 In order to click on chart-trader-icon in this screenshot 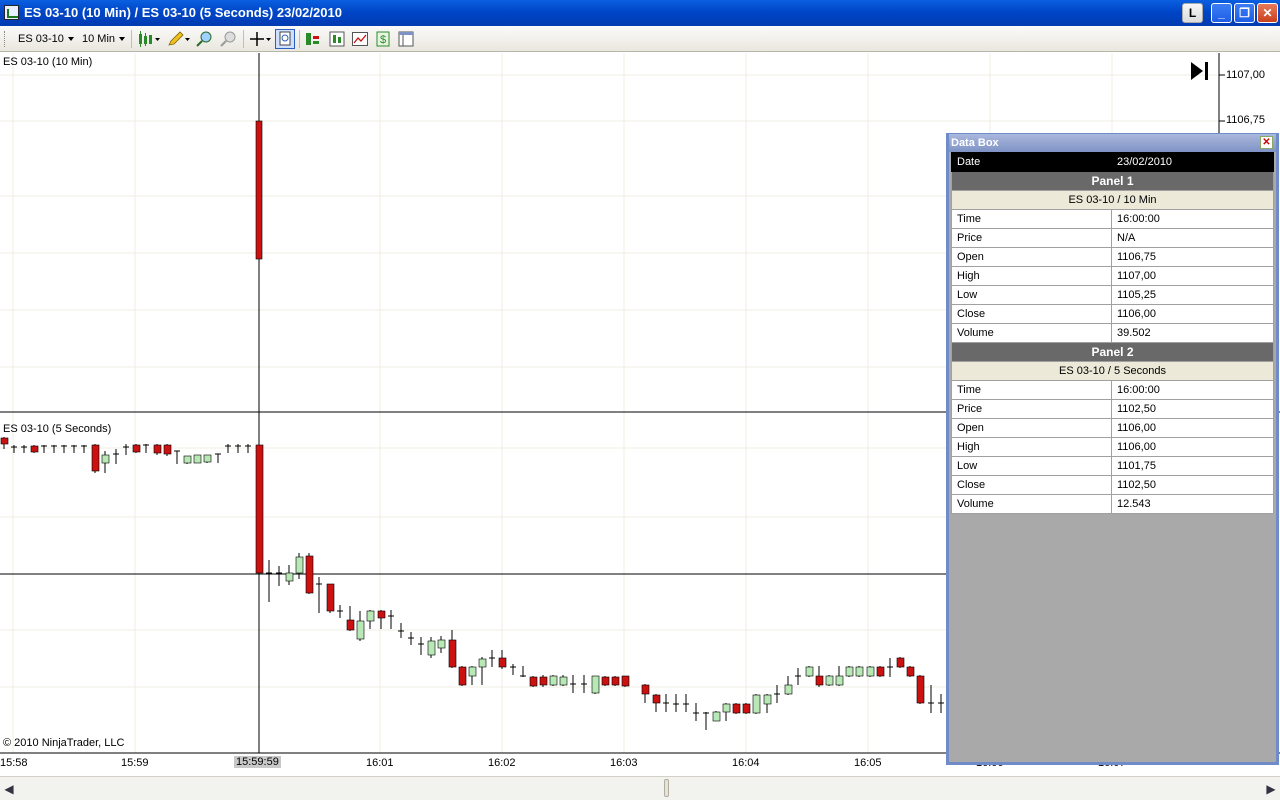, I will do `click(313, 39)`.